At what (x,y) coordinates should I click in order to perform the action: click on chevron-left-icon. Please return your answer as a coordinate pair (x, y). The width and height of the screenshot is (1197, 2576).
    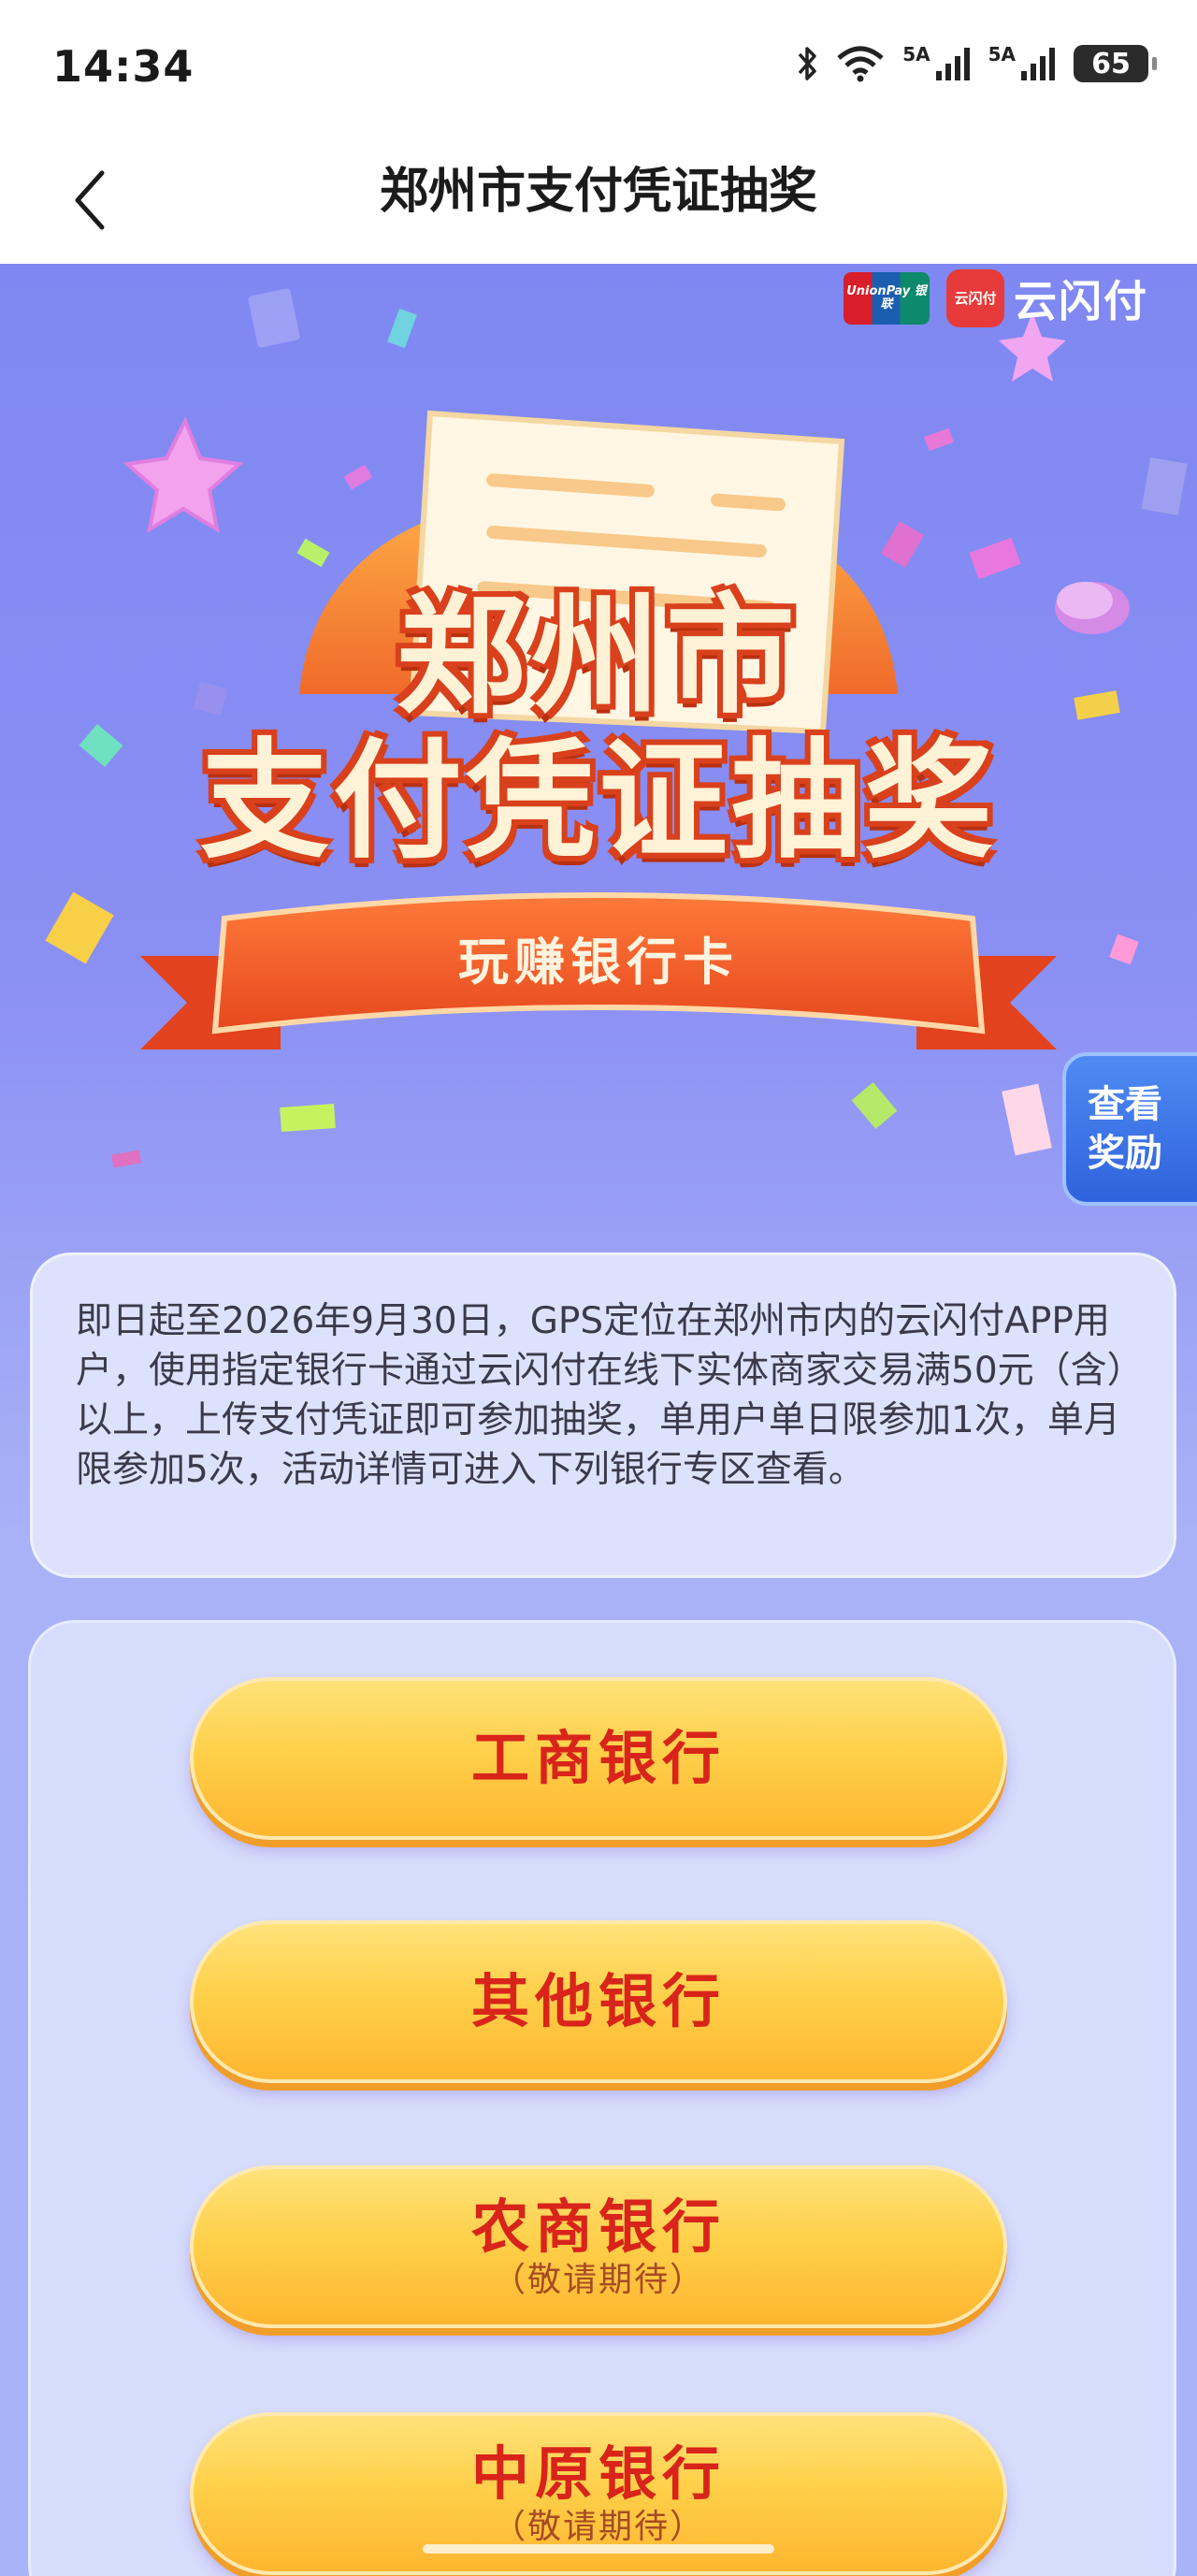
    Looking at the image, I should click on (89, 202).